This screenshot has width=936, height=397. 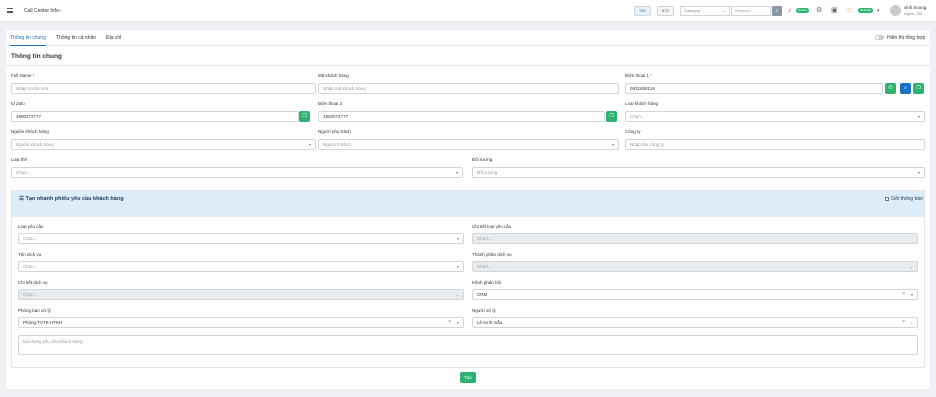 What do you see at coordinates (751, 11) in the screenshot?
I see `keyword-input: Keyword` at bounding box center [751, 11].